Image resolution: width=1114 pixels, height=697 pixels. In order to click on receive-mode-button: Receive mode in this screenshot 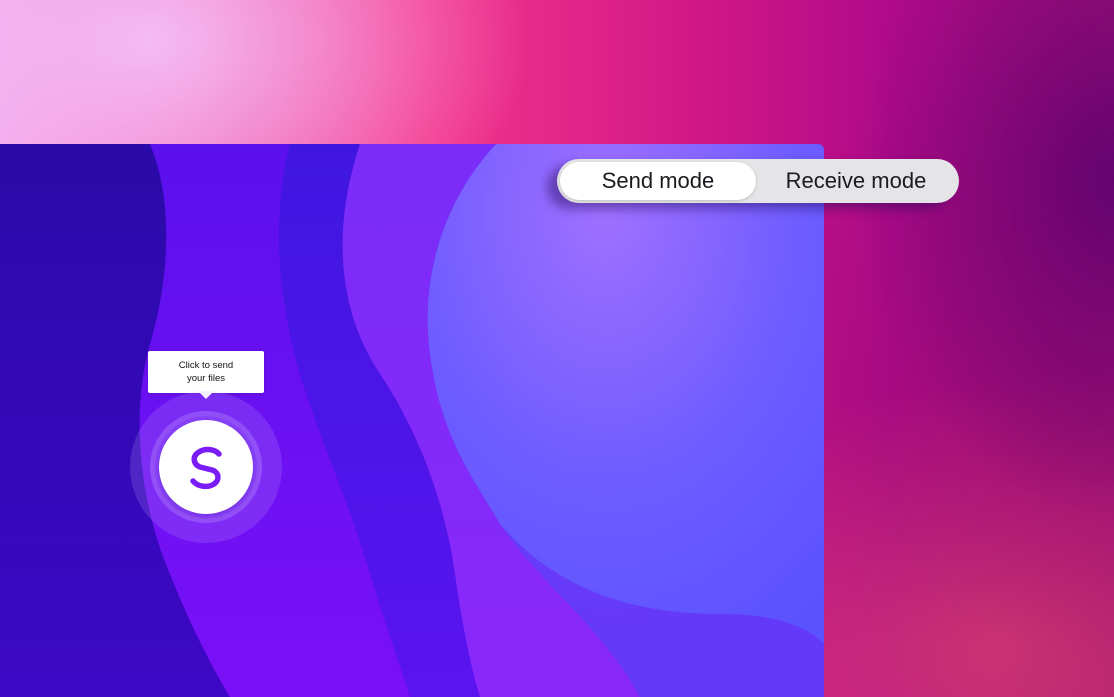, I will do `click(856, 181)`.